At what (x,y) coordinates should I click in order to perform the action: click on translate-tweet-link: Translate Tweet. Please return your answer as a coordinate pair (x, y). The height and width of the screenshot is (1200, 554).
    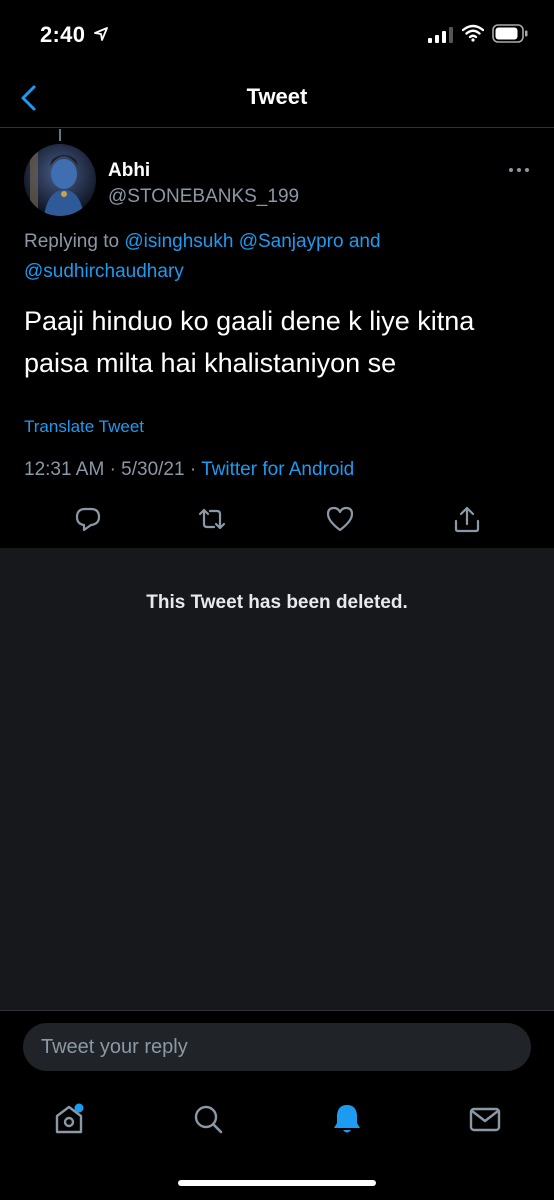
    Looking at the image, I should click on (84, 427).